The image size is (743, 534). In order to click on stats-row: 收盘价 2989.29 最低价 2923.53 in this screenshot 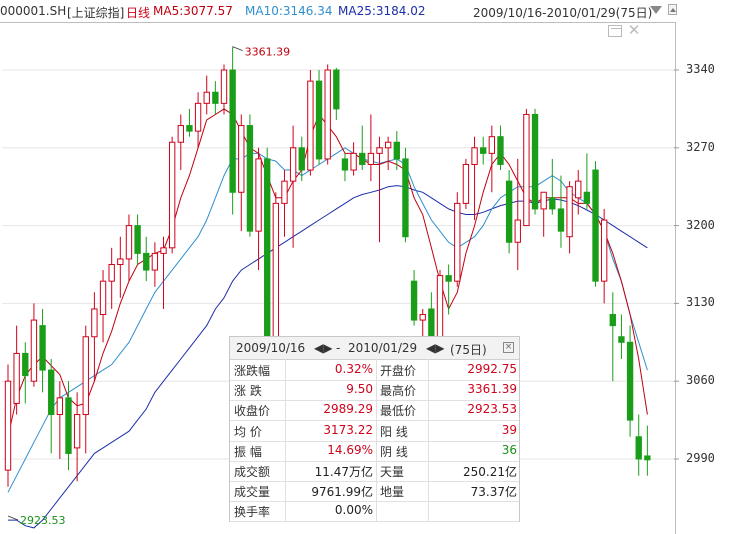, I will do `click(374, 410)`.